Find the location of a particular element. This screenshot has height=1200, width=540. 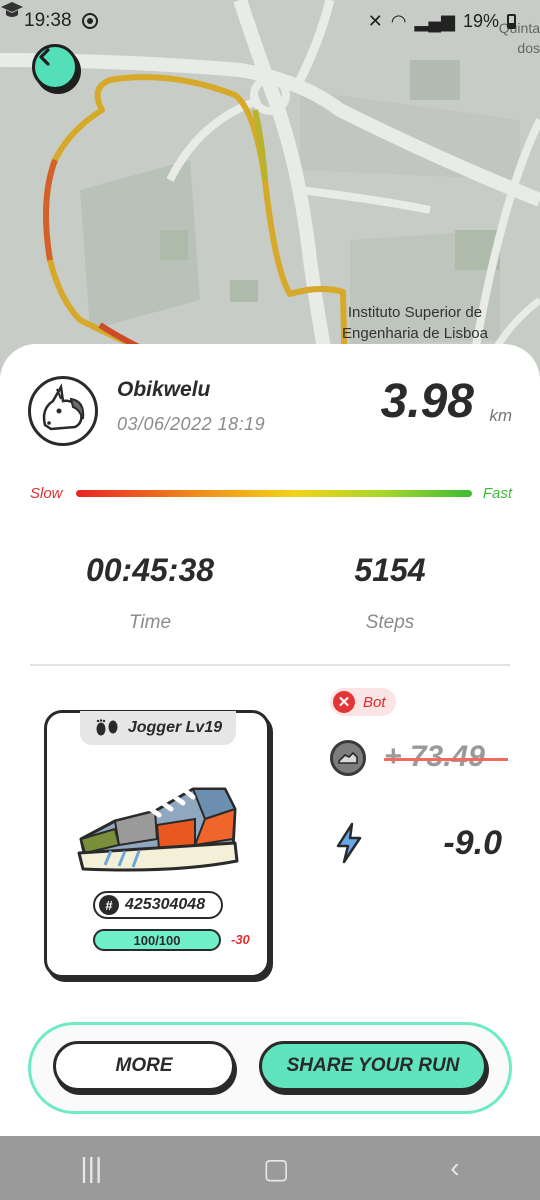

action-button-tray: MORE SHARE YOUR RUN is located at coordinates (270, 1068).